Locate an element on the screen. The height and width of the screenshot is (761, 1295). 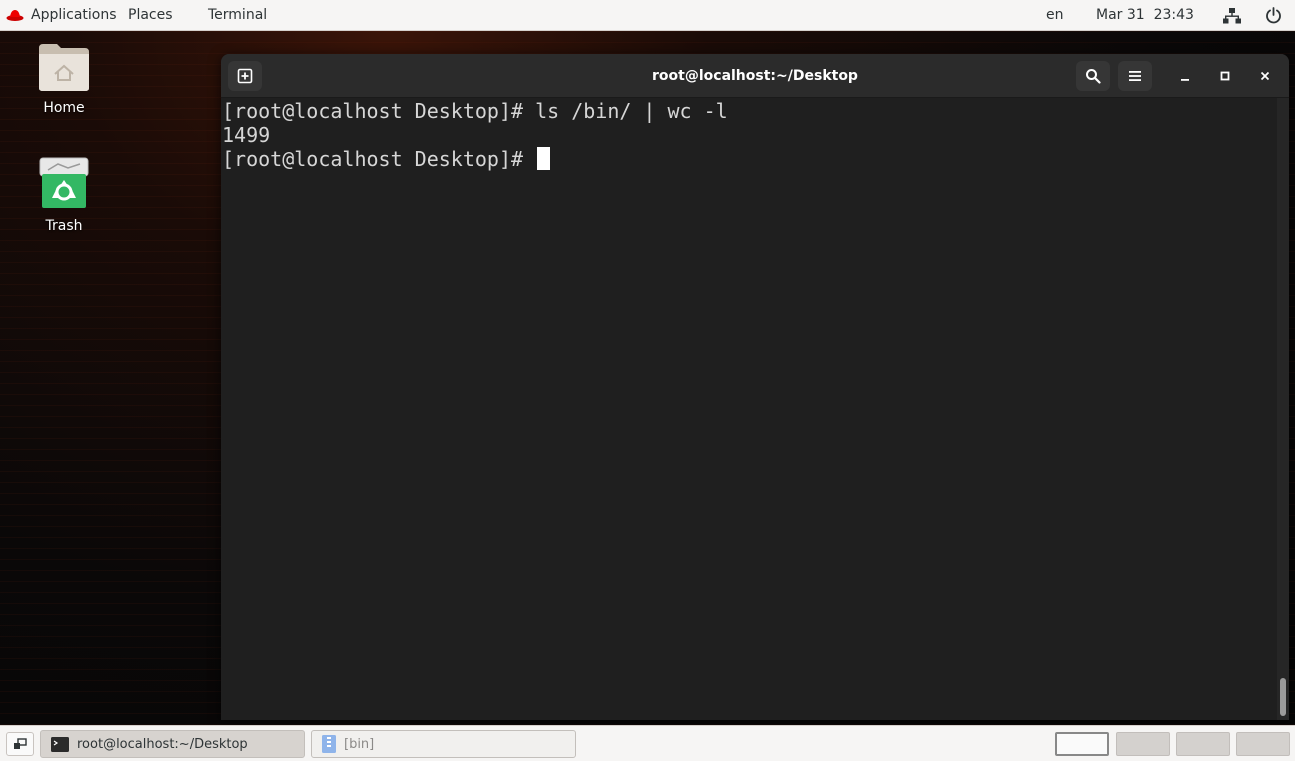
places-menu: Places is located at coordinates (150, 15).